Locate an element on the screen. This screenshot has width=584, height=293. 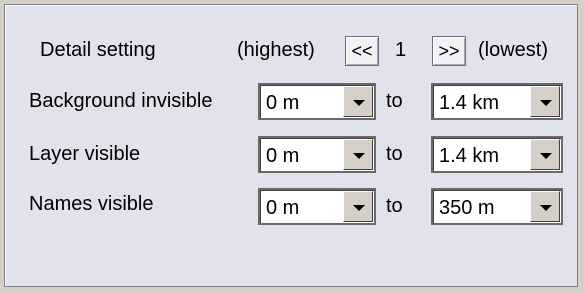
next-level-button: >> is located at coordinates (449, 51).